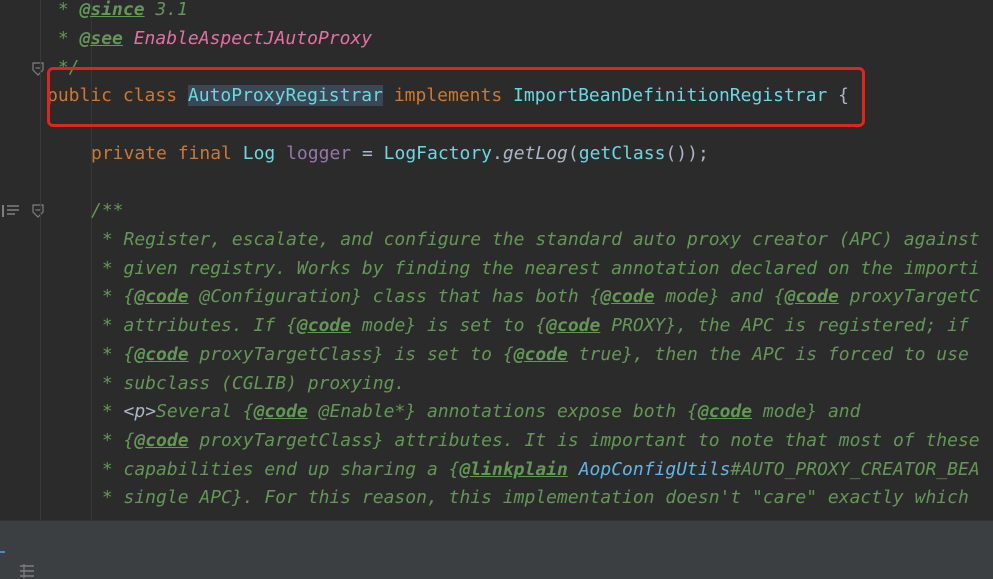  I want to click on javadoc-text: * capabilities end up sharing a {, so click(275, 469).